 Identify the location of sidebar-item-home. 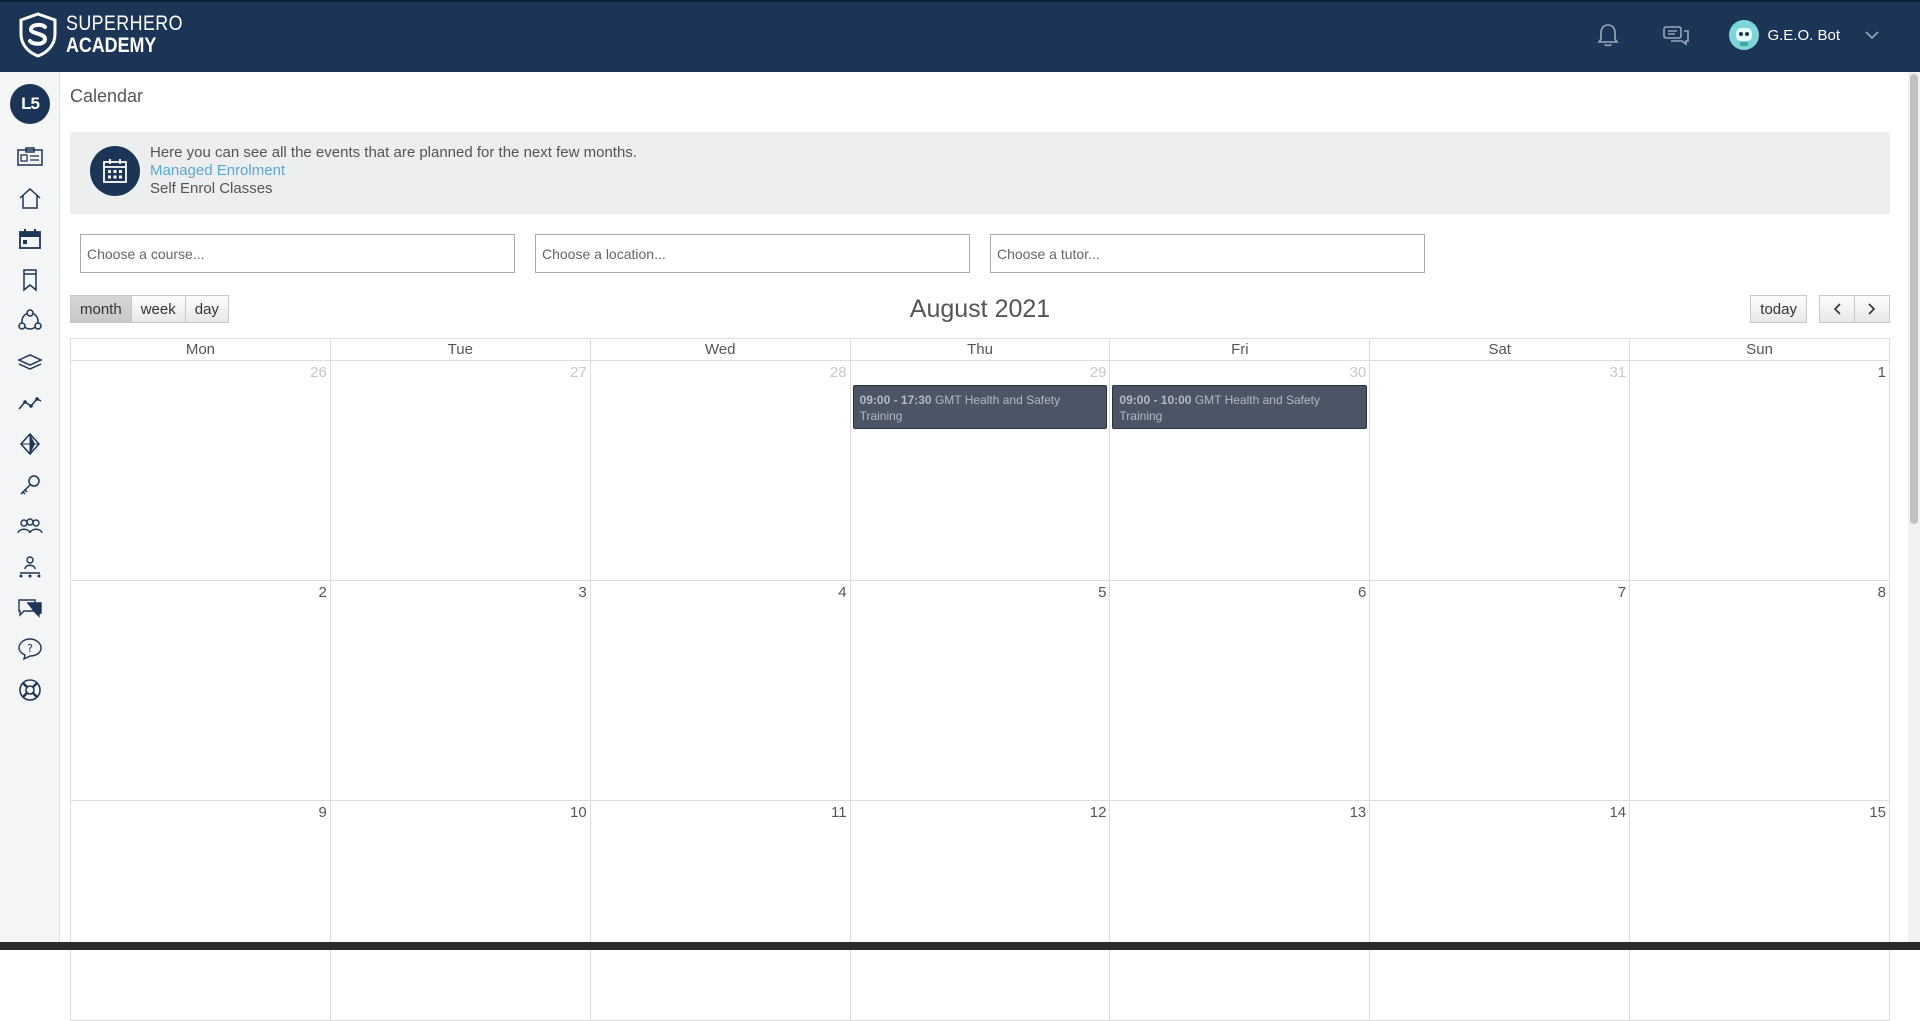
(30, 198).